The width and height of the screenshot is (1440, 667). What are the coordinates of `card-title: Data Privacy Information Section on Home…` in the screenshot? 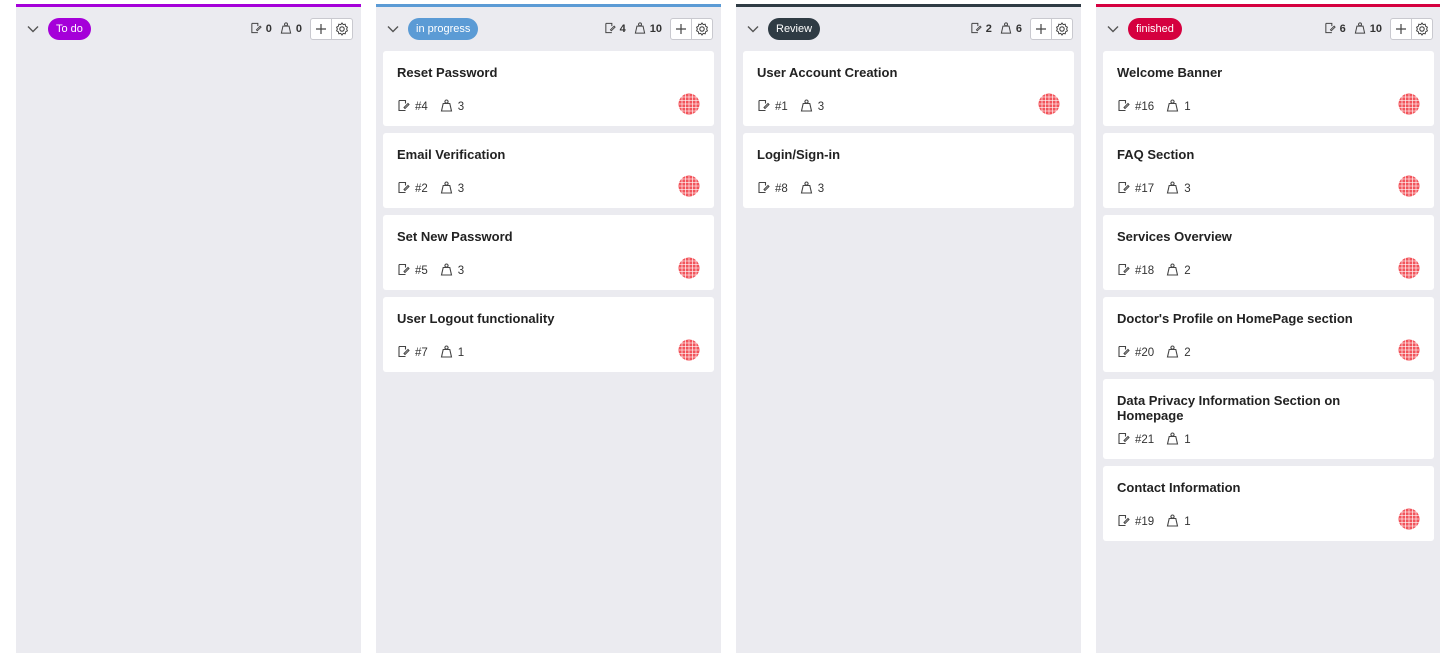 It's located at (1229, 408).